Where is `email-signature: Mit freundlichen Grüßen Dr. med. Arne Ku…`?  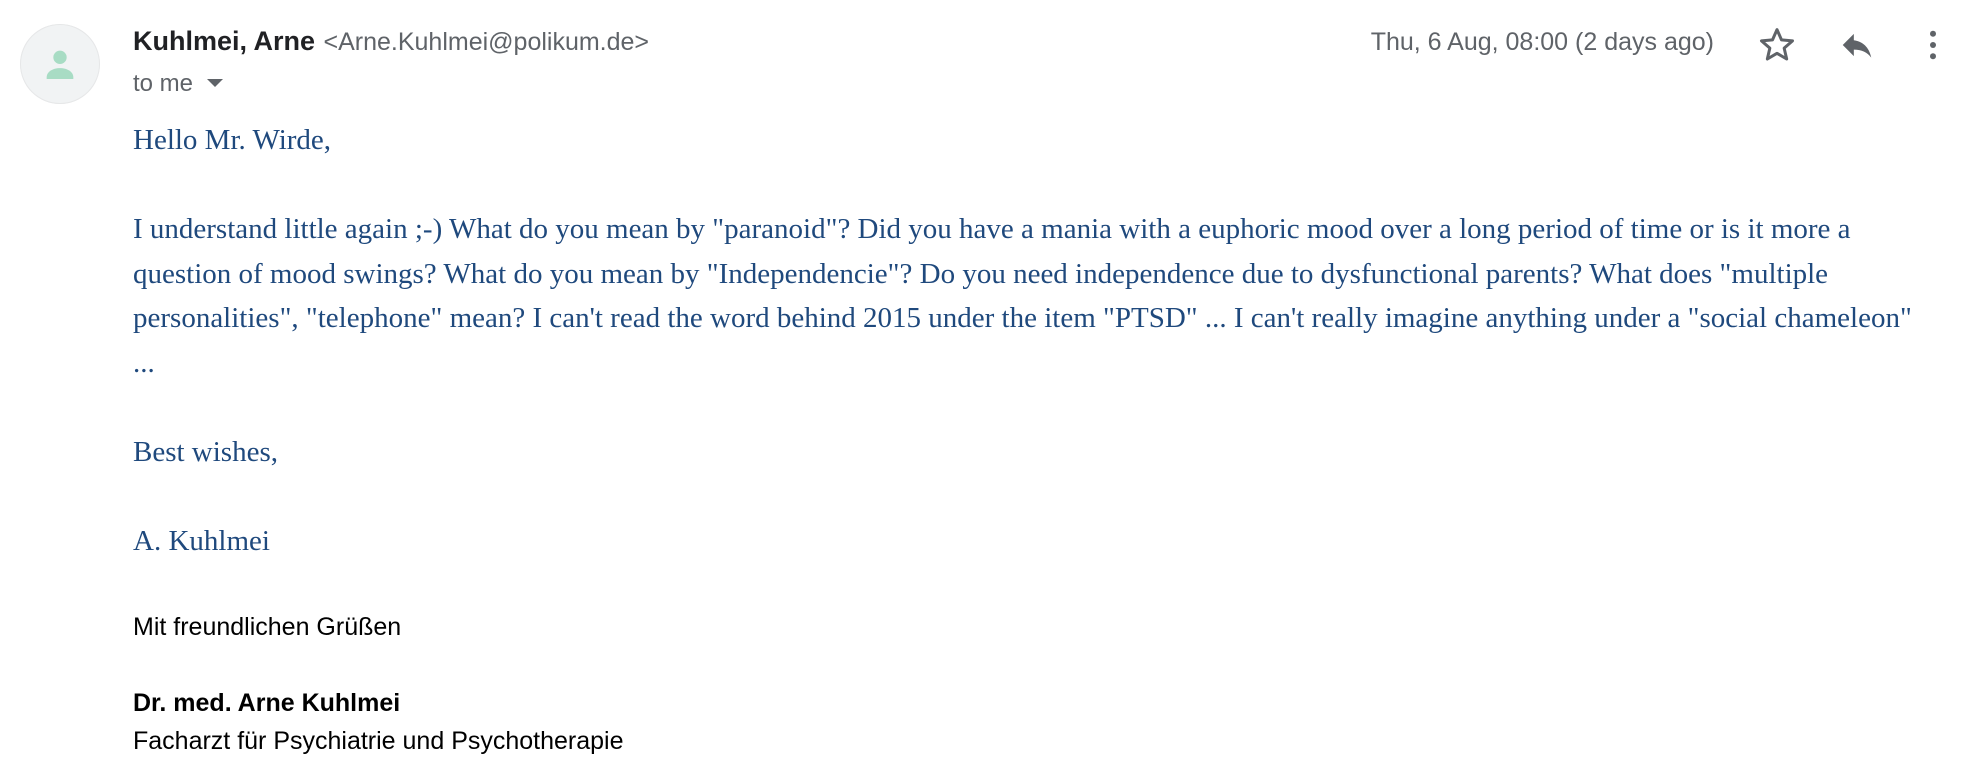 email-signature: Mit freundlichen Grüßen Dr. med. Arne Ku… is located at coordinates (378, 684).